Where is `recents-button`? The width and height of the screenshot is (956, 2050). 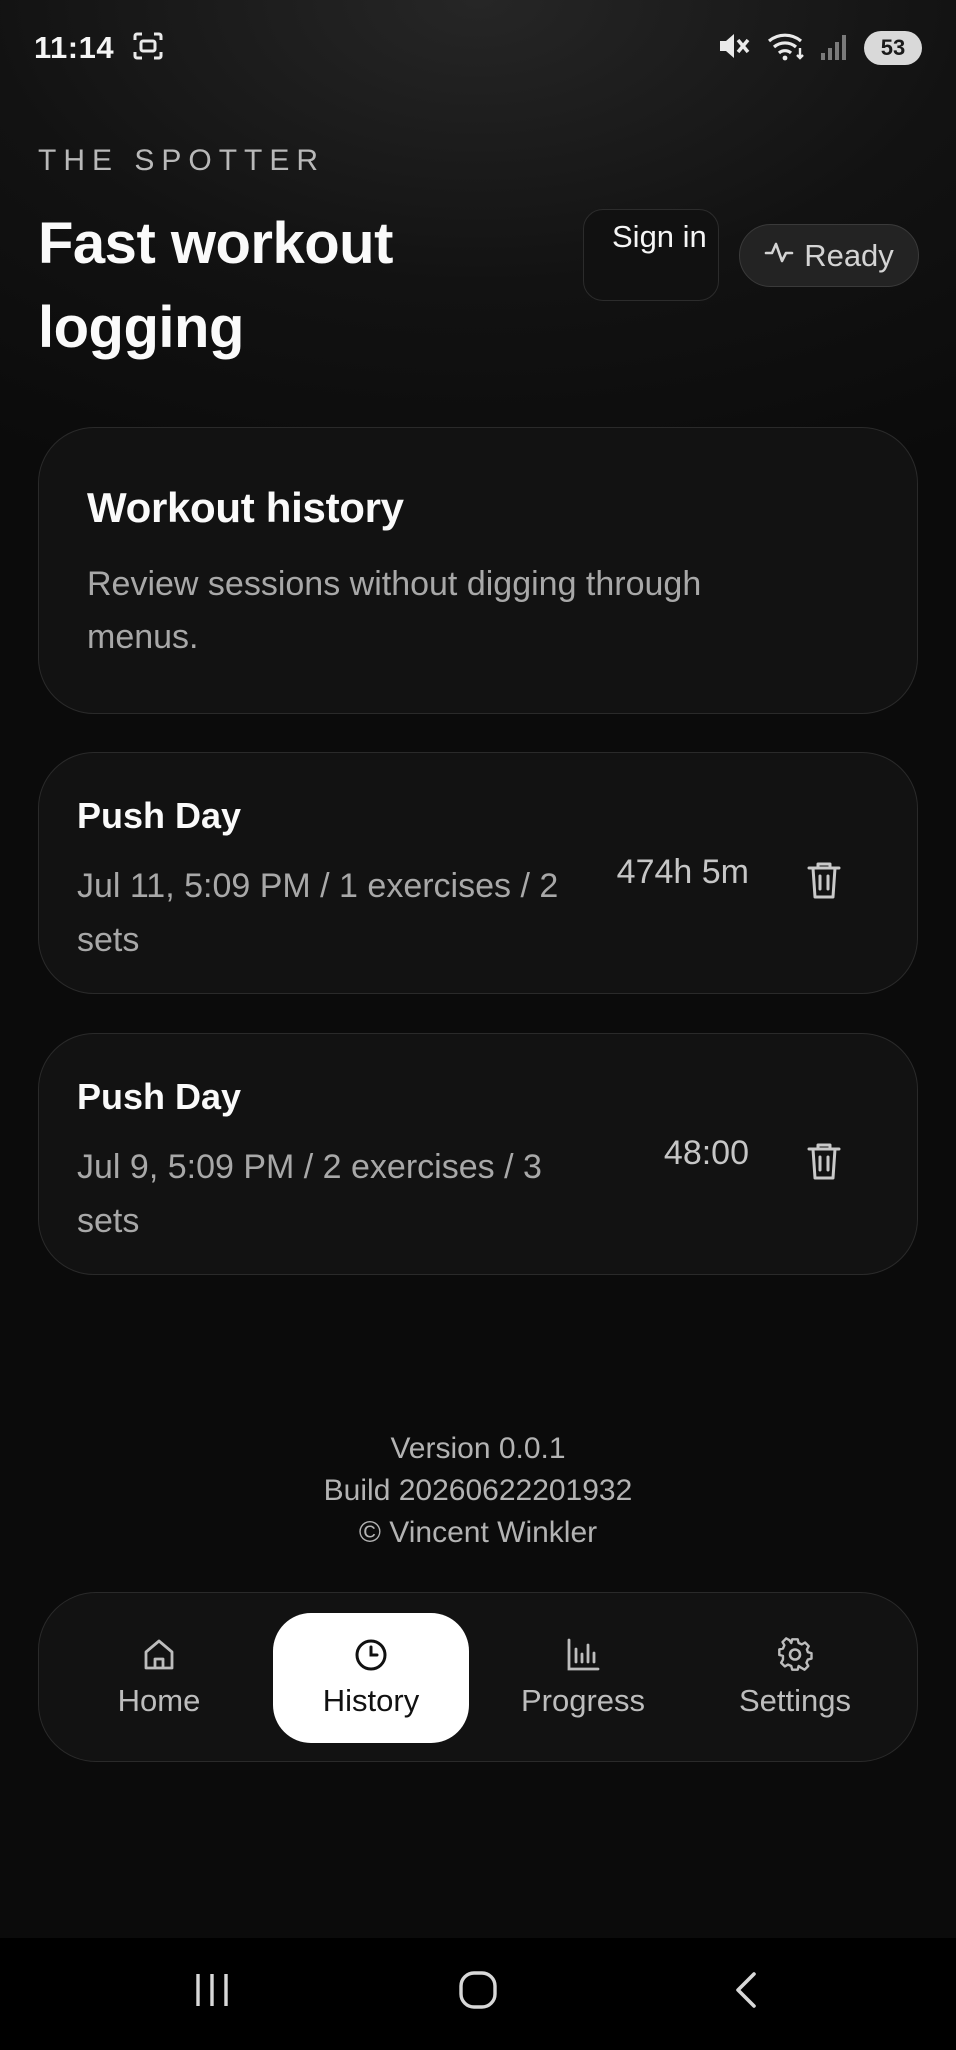
recents-button is located at coordinates (212, 1992).